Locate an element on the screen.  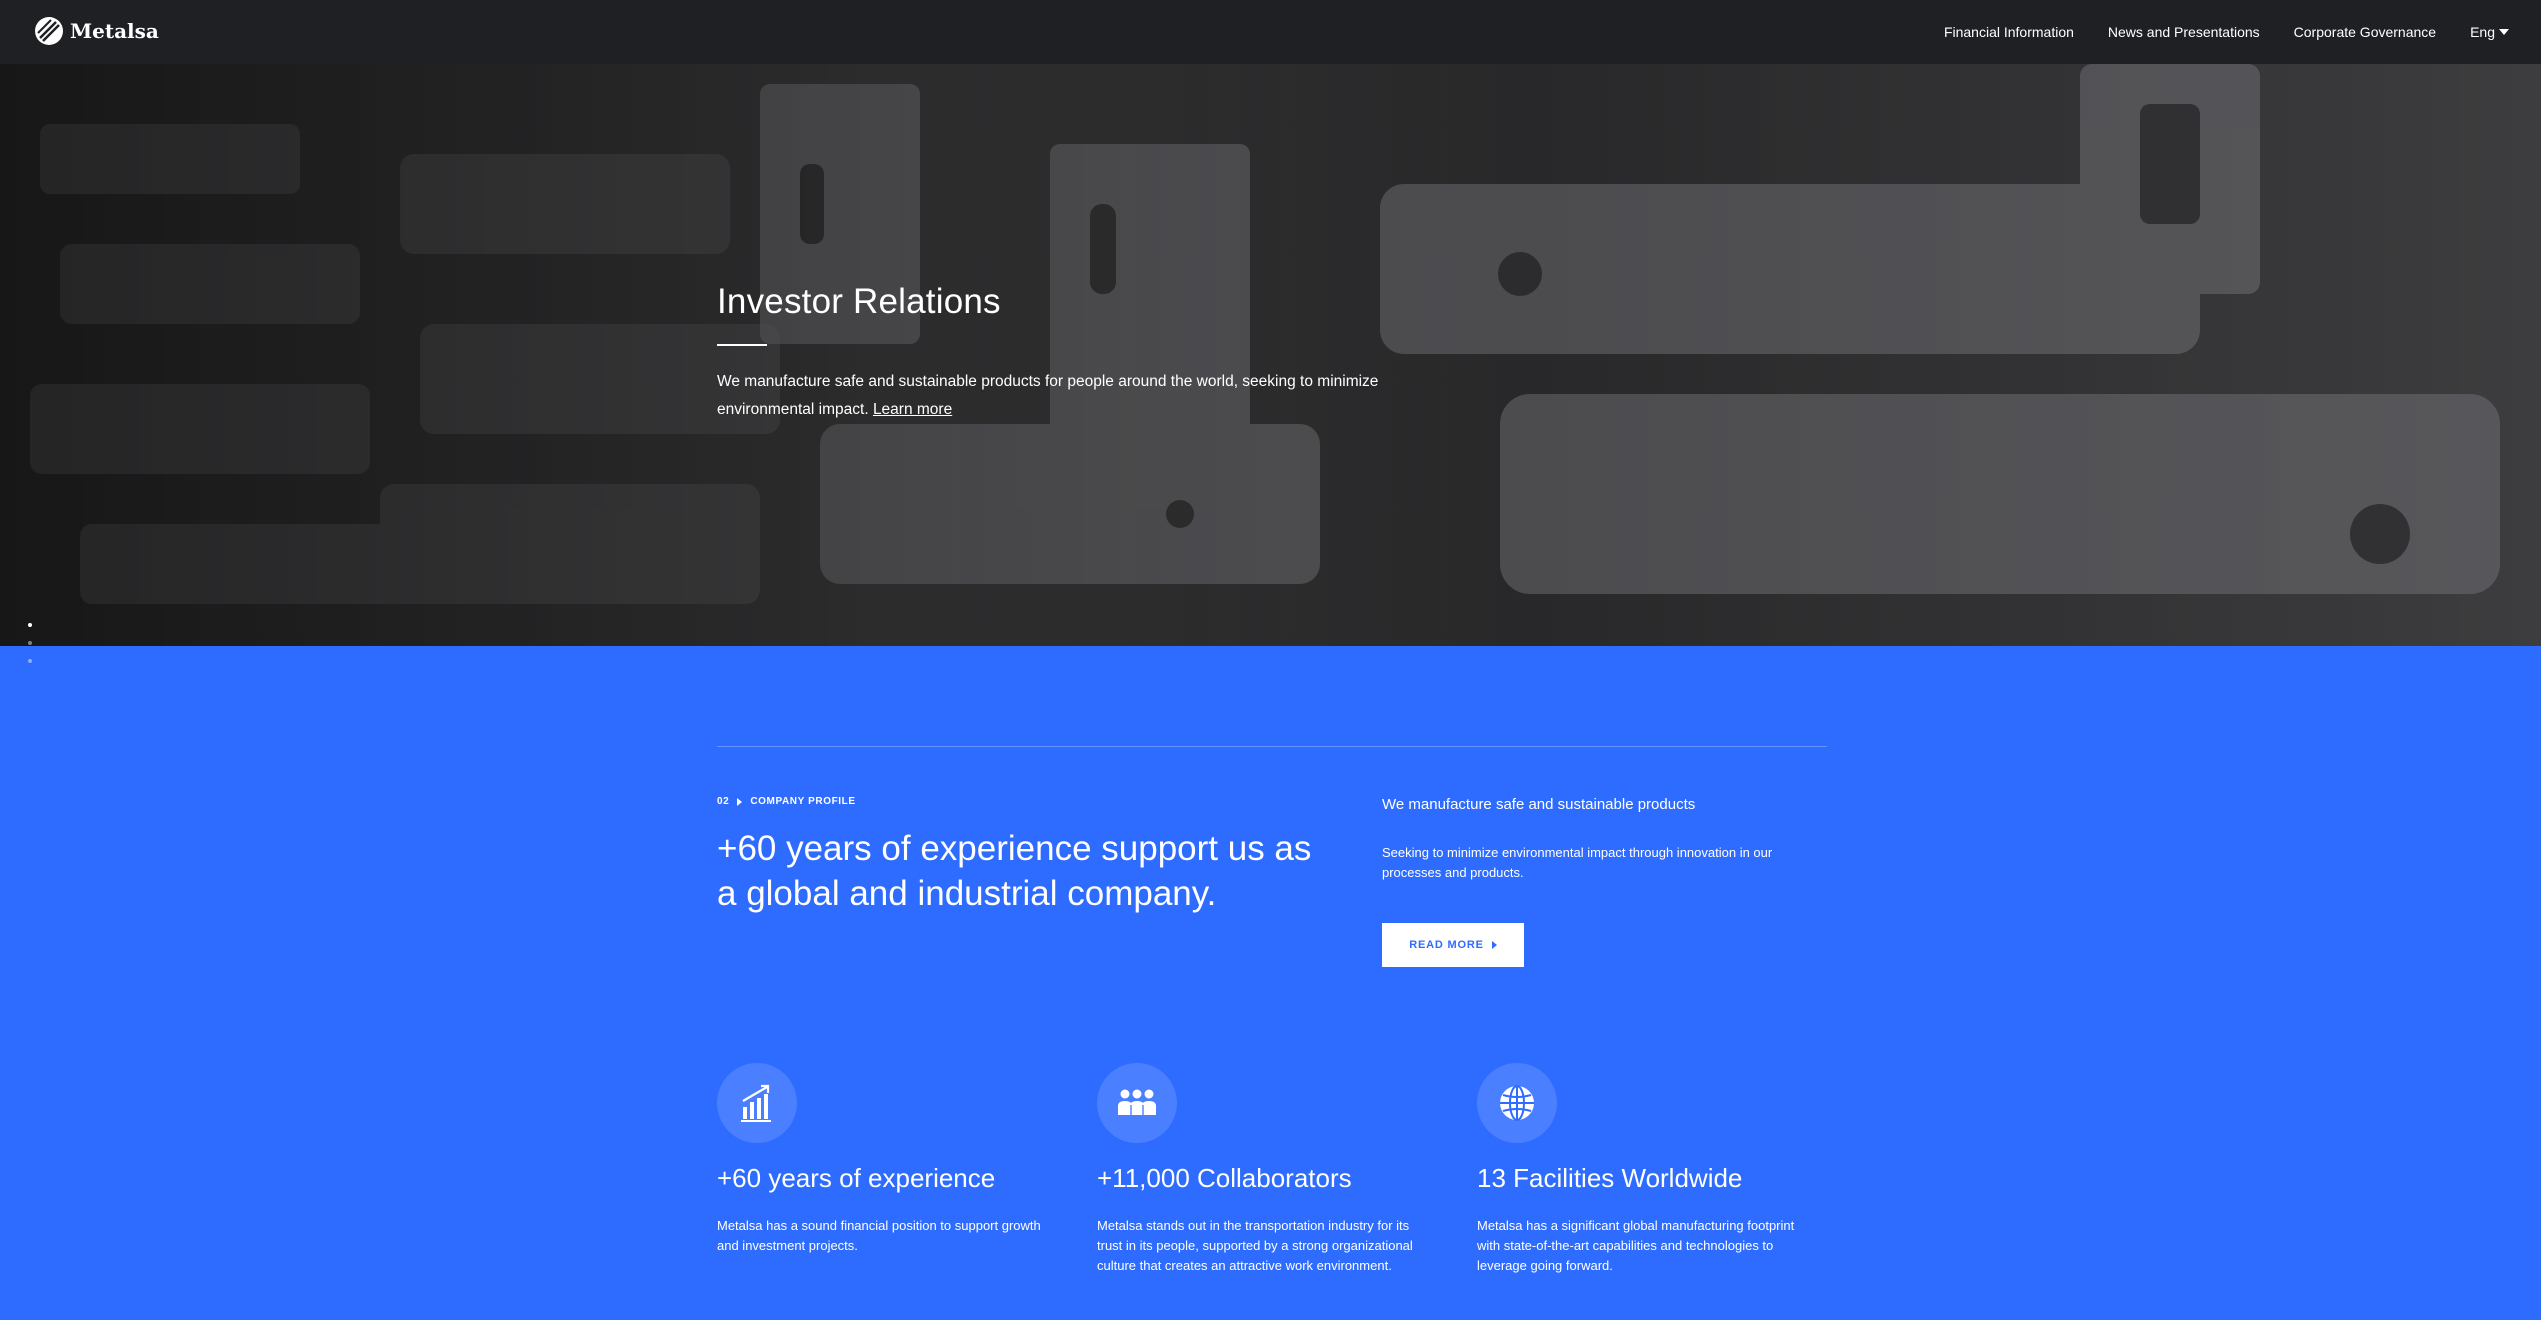
language-selector: Eng is located at coordinates (2489, 32).